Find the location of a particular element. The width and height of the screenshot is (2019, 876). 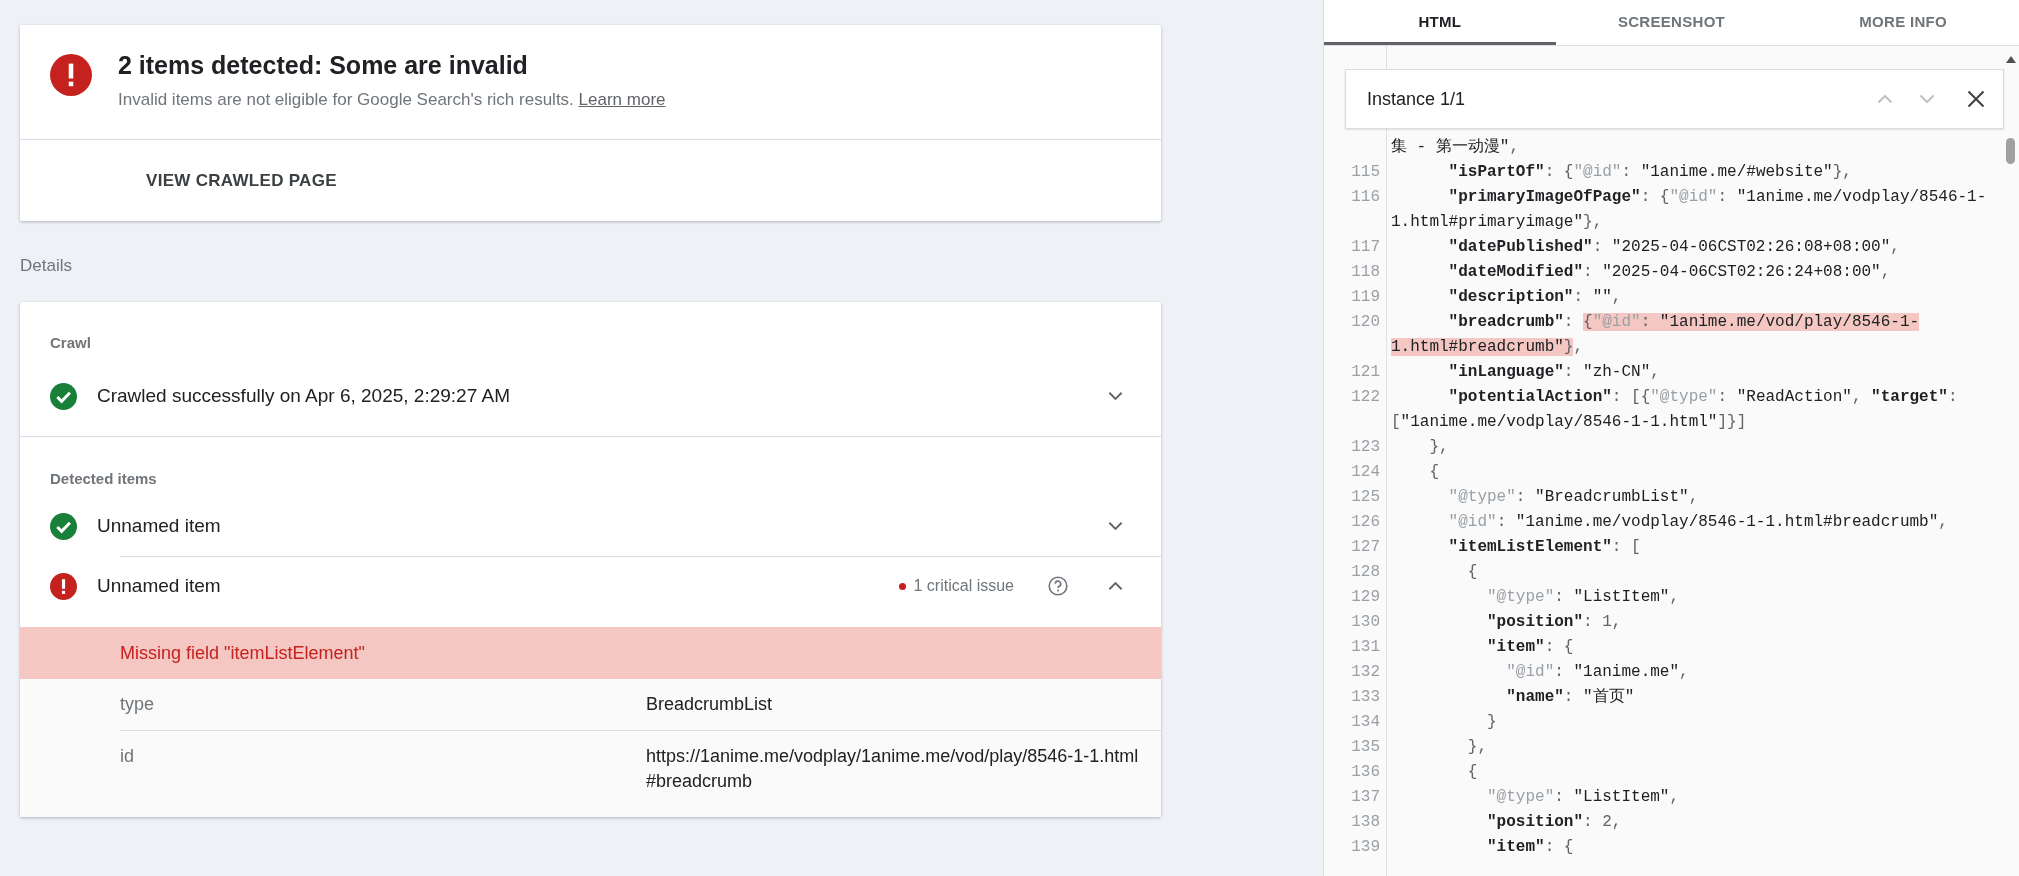

code-line: "inLanguage": "zh-CN", is located at coordinates (1553, 372).